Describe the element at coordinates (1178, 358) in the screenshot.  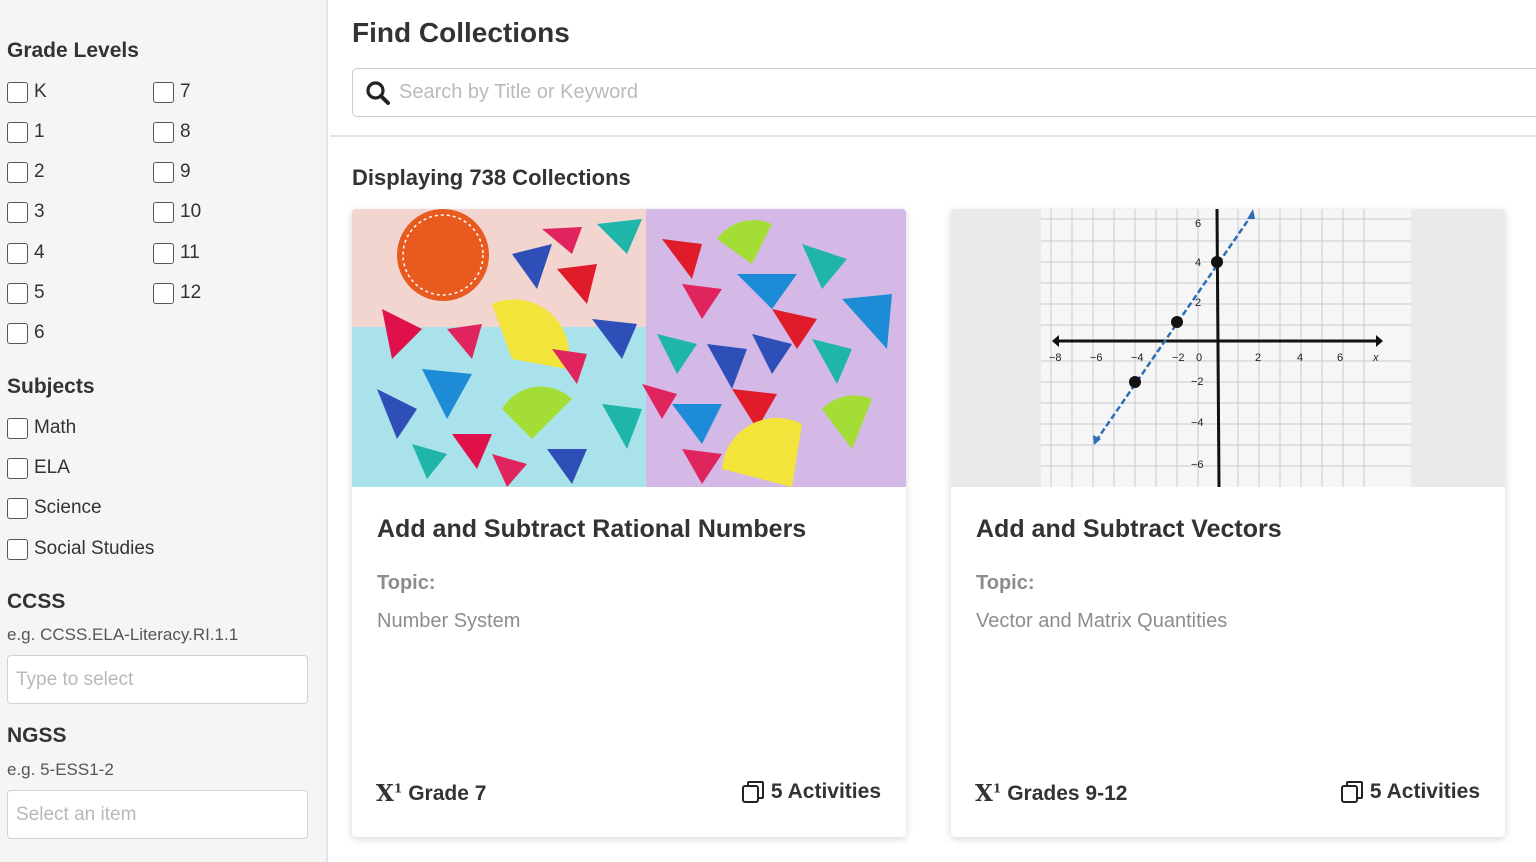
I see `x-tick-label: −2` at that location.